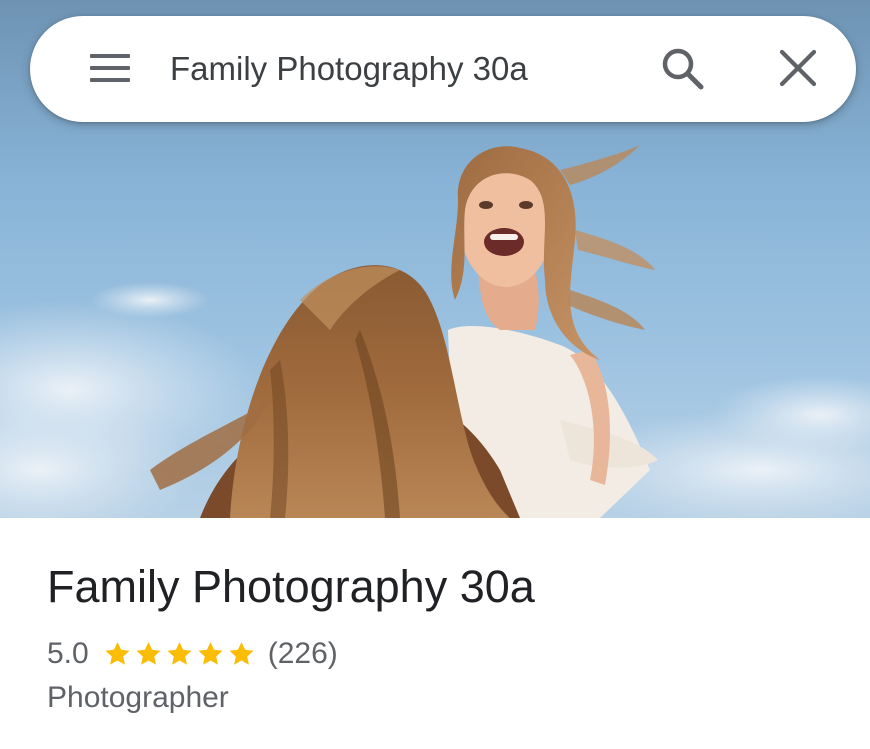  Describe the element at coordinates (303, 654) in the screenshot. I see `review-count: (226)` at that location.